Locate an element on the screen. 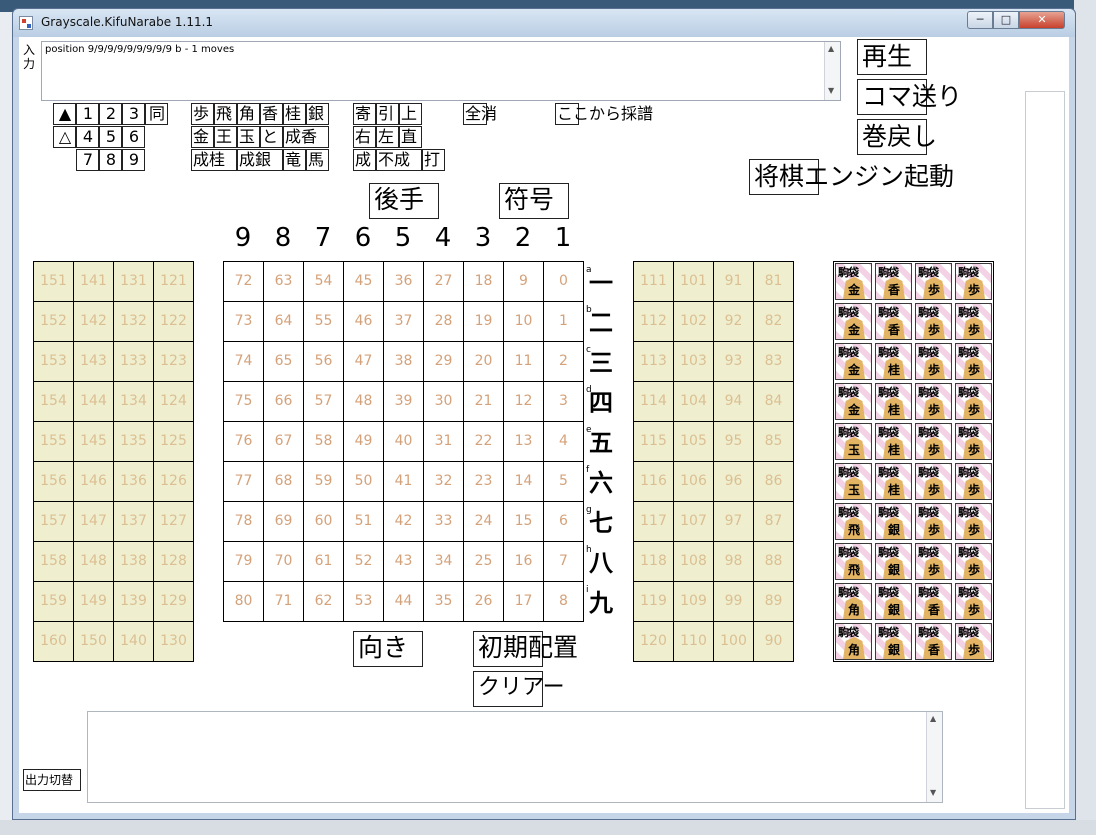 This screenshot has height=835, width=1096. grid-cell: 90 is located at coordinates (774, 642).